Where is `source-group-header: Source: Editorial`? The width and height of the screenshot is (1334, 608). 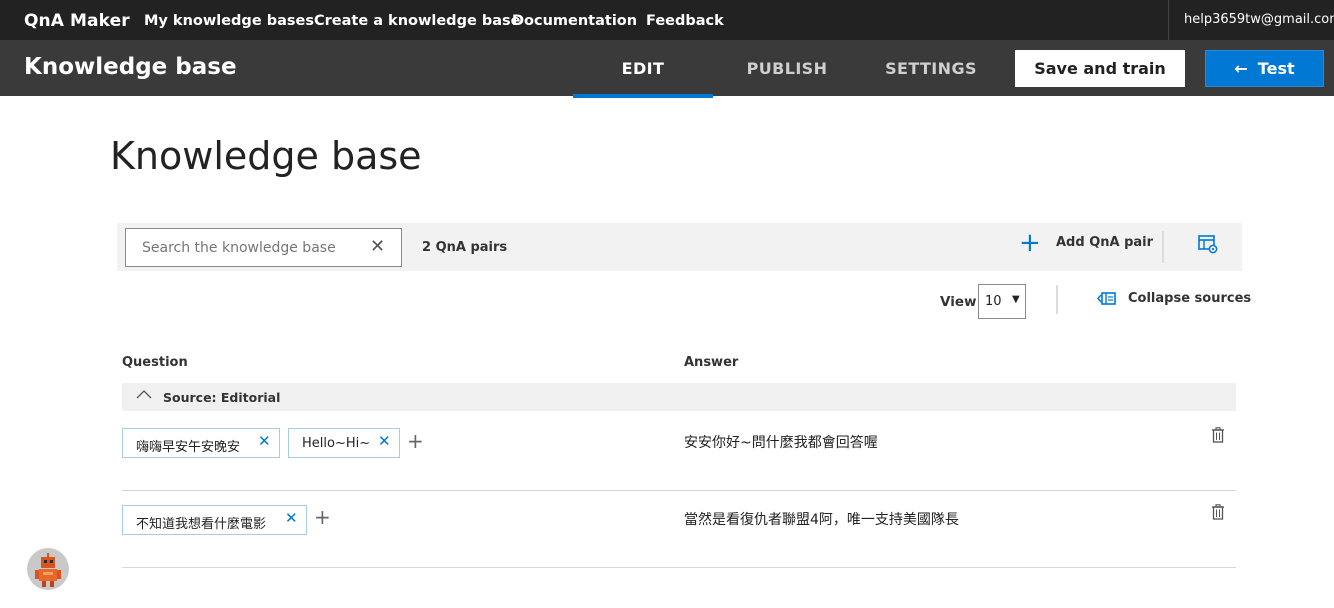
source-group-header: Source: Editorial is located at coordinates (679, 397).